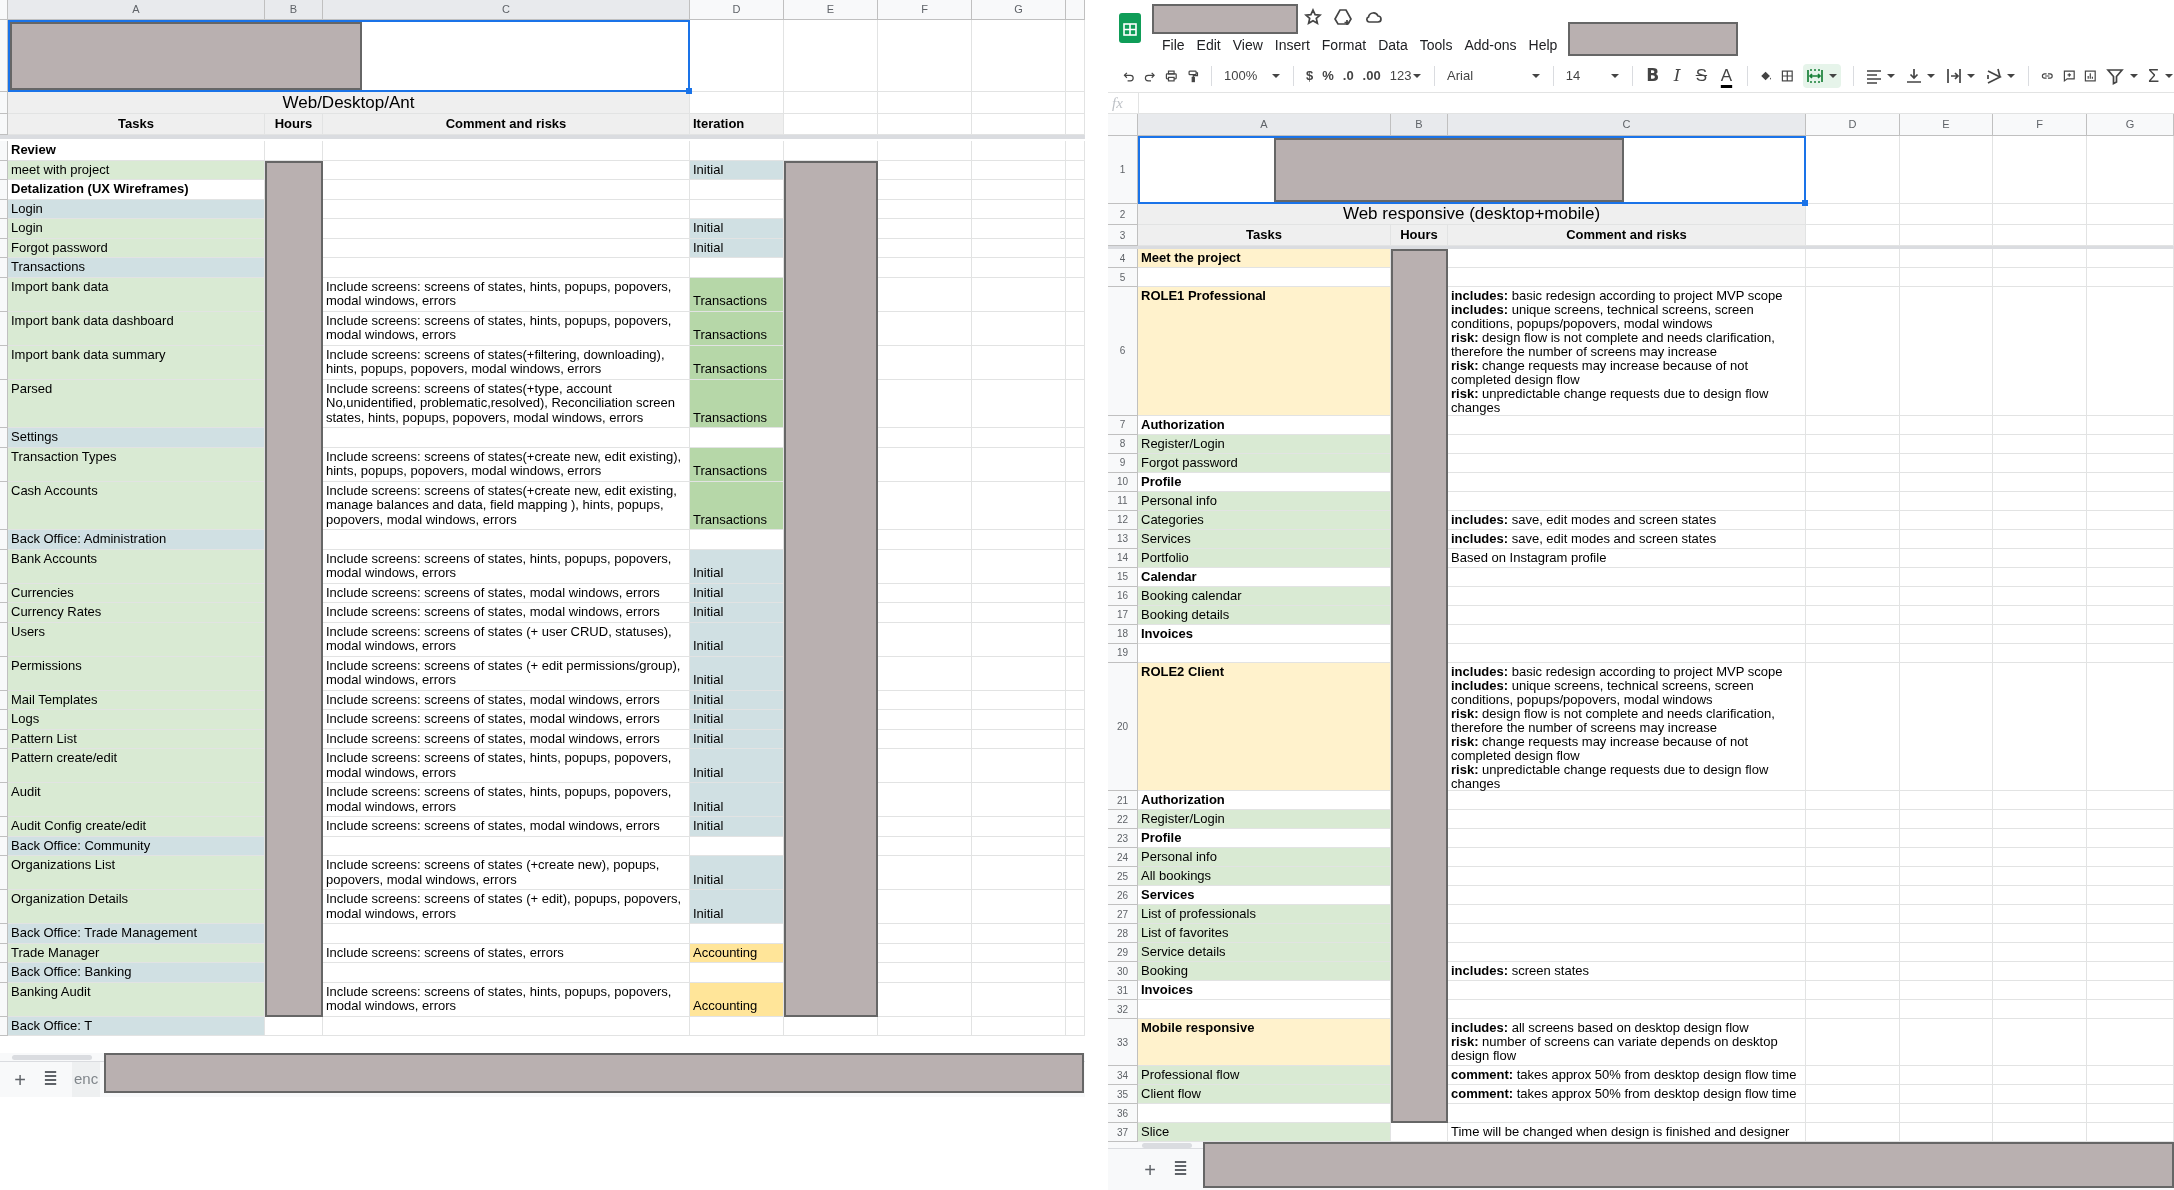 This screenshot has width=2174, height=1190. Describe the element at coordinates (2153, 76) in the screenshot. I see `functions-button: Σ` at that location.